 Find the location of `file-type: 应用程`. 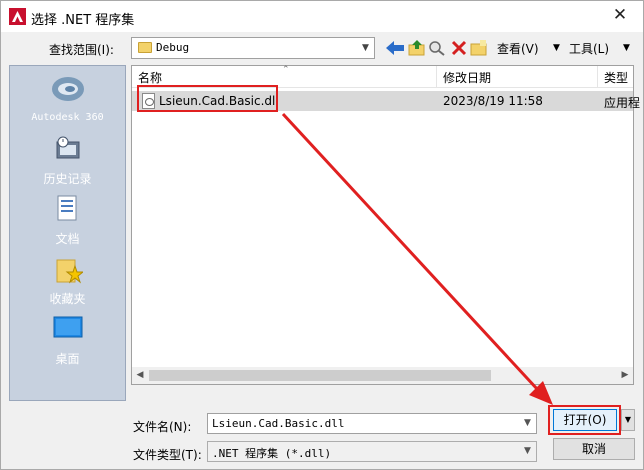

file-type: 应用程 is located at coordinates (622, 103).